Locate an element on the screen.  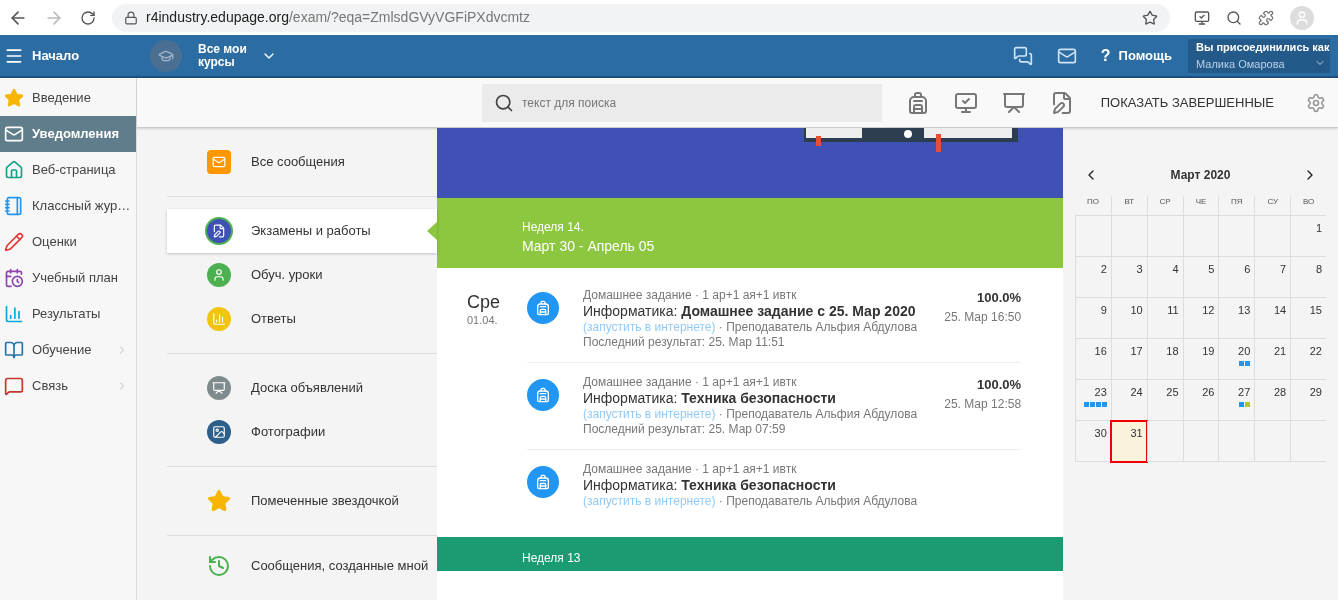
search-icon is located at coordinates (1234, 17).